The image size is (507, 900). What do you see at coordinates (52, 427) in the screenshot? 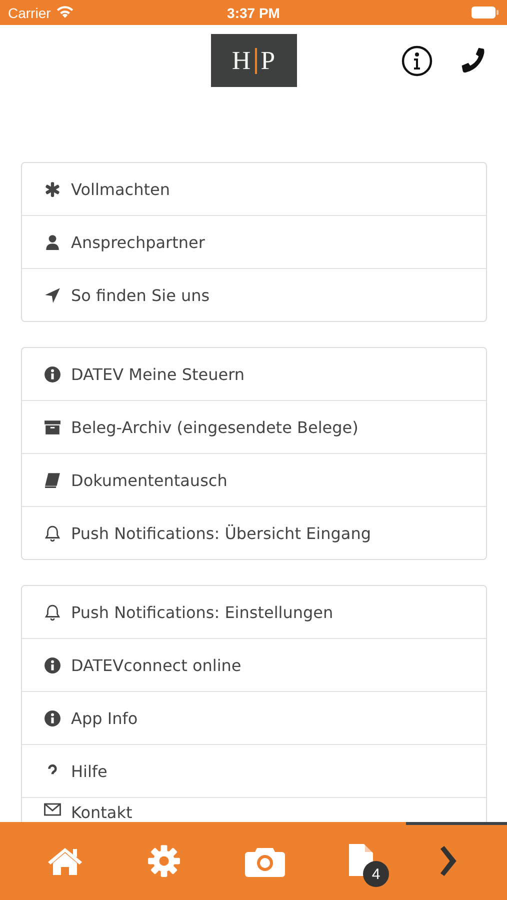
I see `archive-icon` at bounding box center [52, 427].